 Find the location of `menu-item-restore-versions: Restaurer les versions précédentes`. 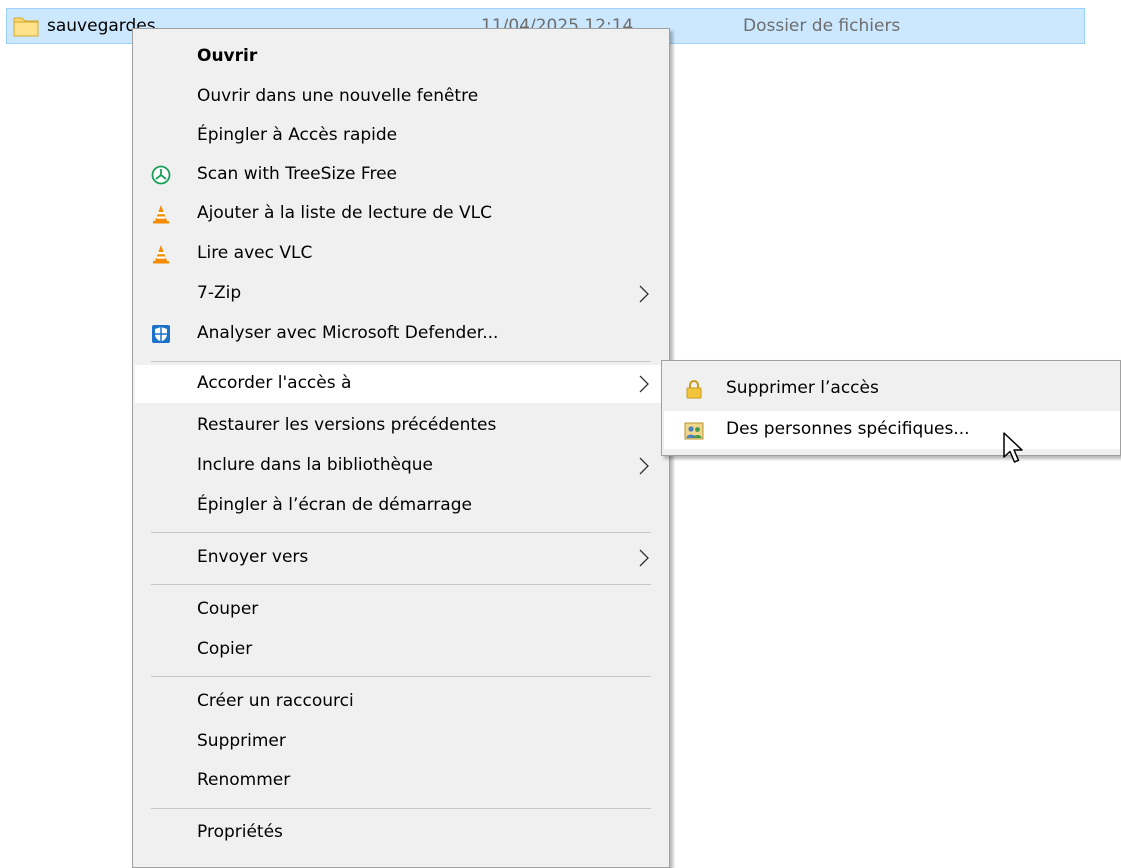

menu-item-restore-versions: Restaurer les versions précédentes is located at coordinates (401, 426).